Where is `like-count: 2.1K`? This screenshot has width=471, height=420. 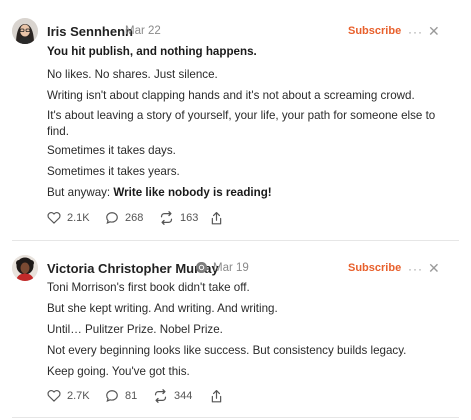 like-count: 2.1K is located at coordinates (78, 217).